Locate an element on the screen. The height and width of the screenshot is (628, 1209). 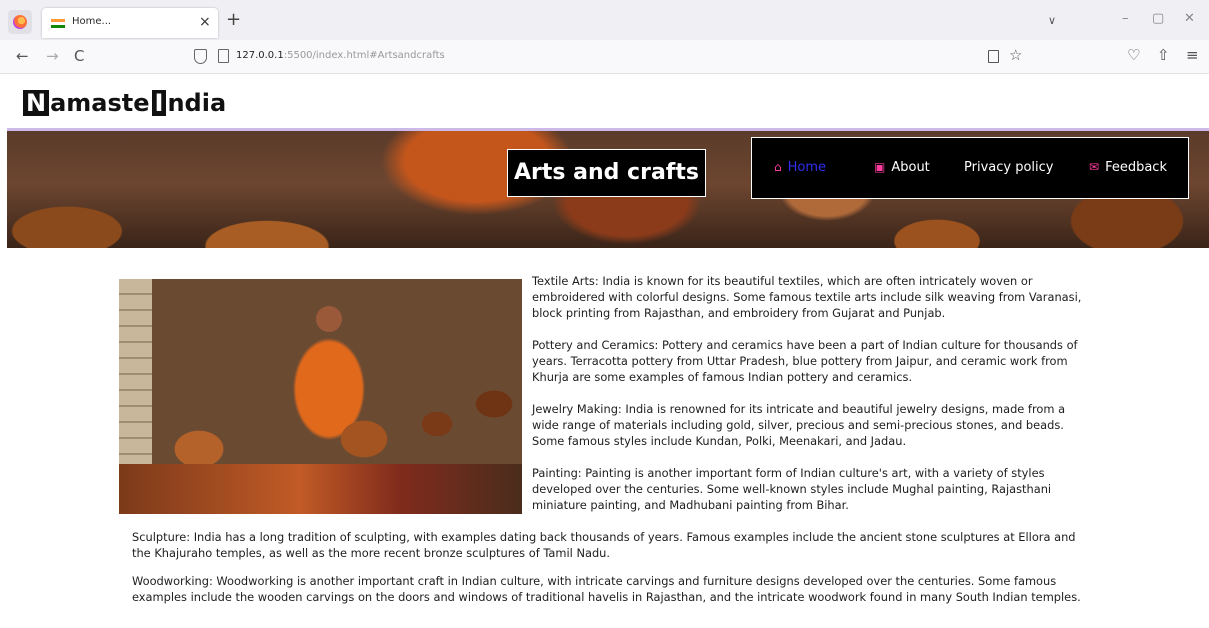
logo-initial-i: I is located at coordinates (159, 103).